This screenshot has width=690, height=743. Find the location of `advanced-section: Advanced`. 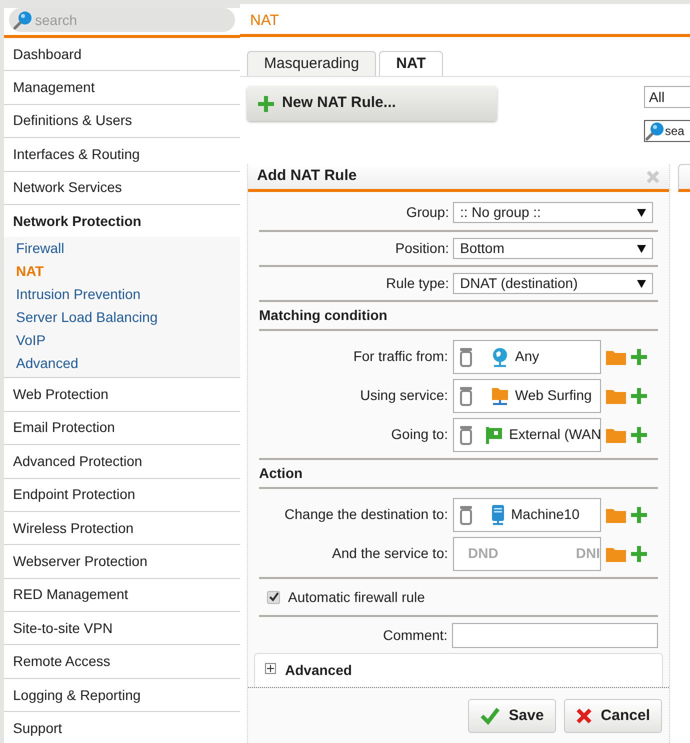

advanced-section: Advanced is located at coordinates (458, 670).